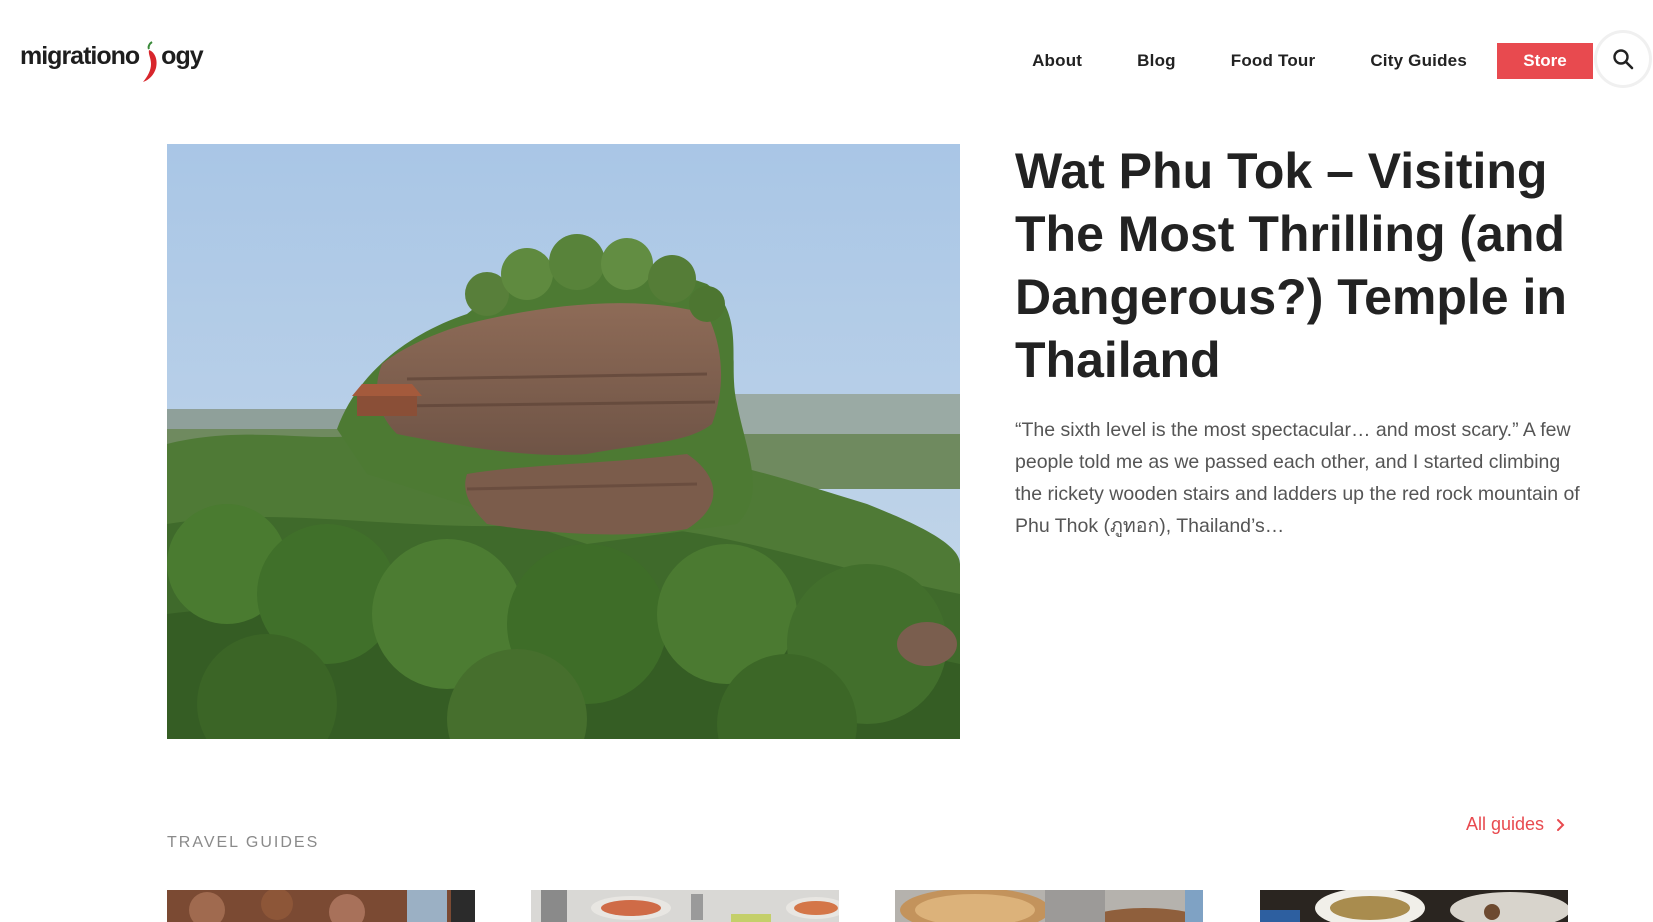 The width and height of the screenshot is (1653, 922). I want to click on chevron-right-icon, so click(1561, 824).